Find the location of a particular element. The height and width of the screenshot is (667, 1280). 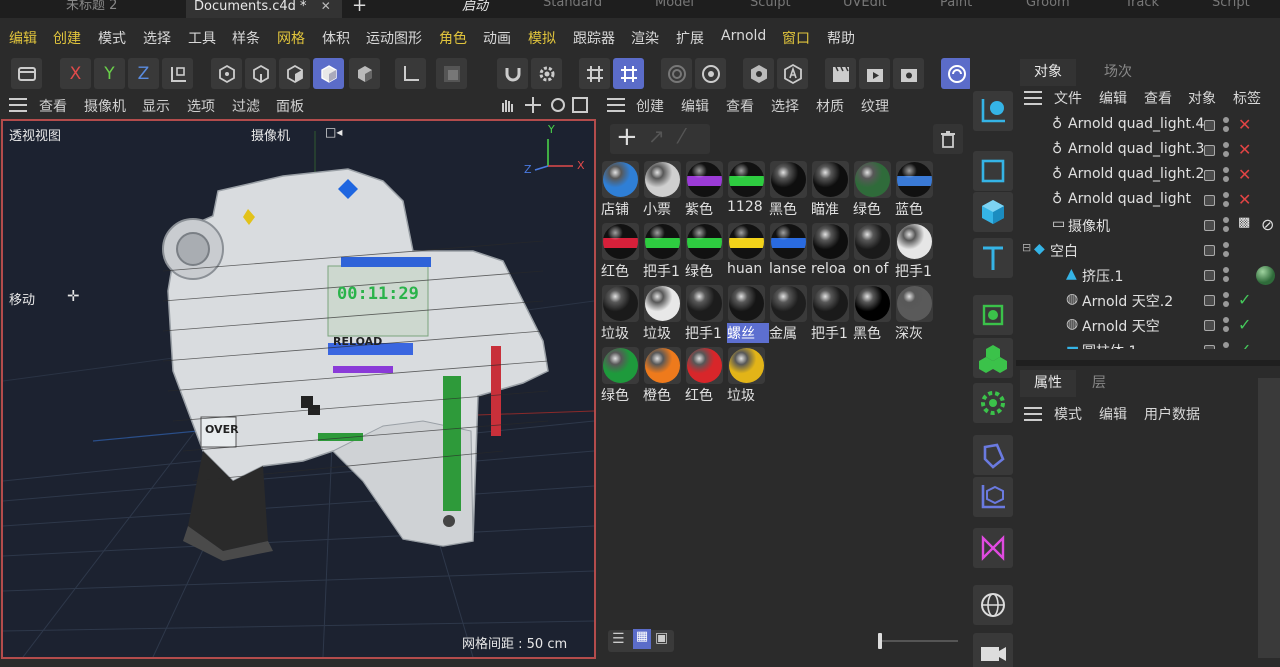

large-view-icon: ▣ is located at coordinates (661, 638).